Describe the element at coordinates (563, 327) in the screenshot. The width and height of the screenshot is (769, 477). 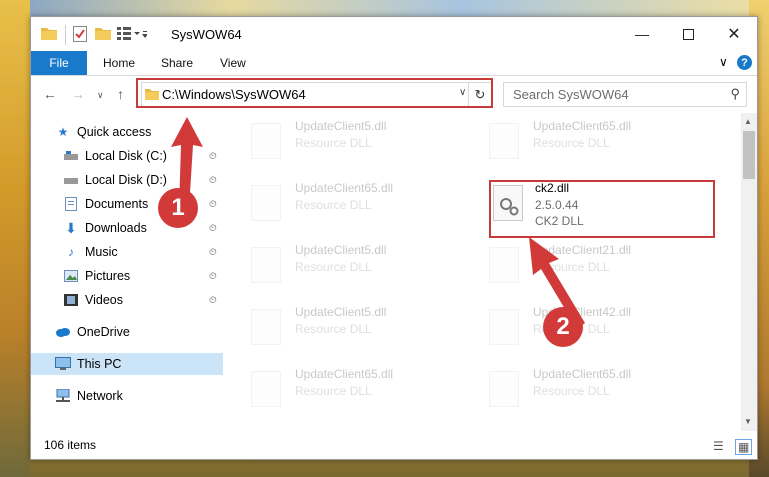
I see `callout-badge-2: 2` at that location.